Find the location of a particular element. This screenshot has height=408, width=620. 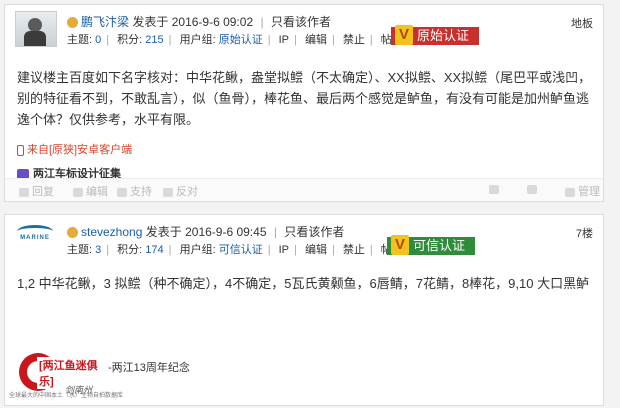

posted-time: 2016-9-6 09:02 is located at coordinates (212, 22).